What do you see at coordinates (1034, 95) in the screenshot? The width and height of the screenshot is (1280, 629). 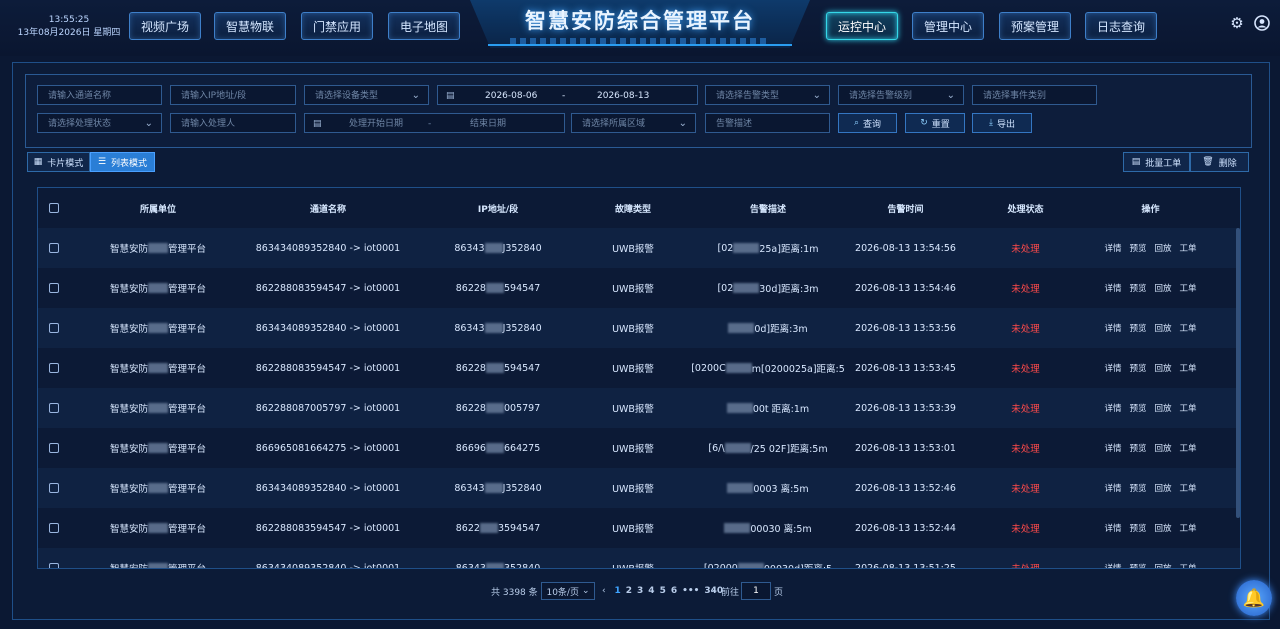 I see `event-type-input: 请选择事件类别` at bounding box center [1034, 95].